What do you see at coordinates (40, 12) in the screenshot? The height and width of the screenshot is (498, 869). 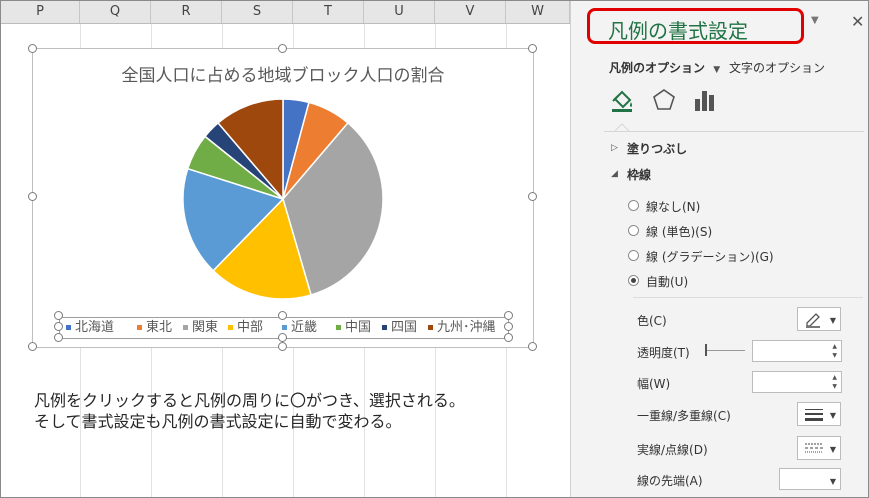 I see `column-header-p: P` at bounding box center [40, 12].